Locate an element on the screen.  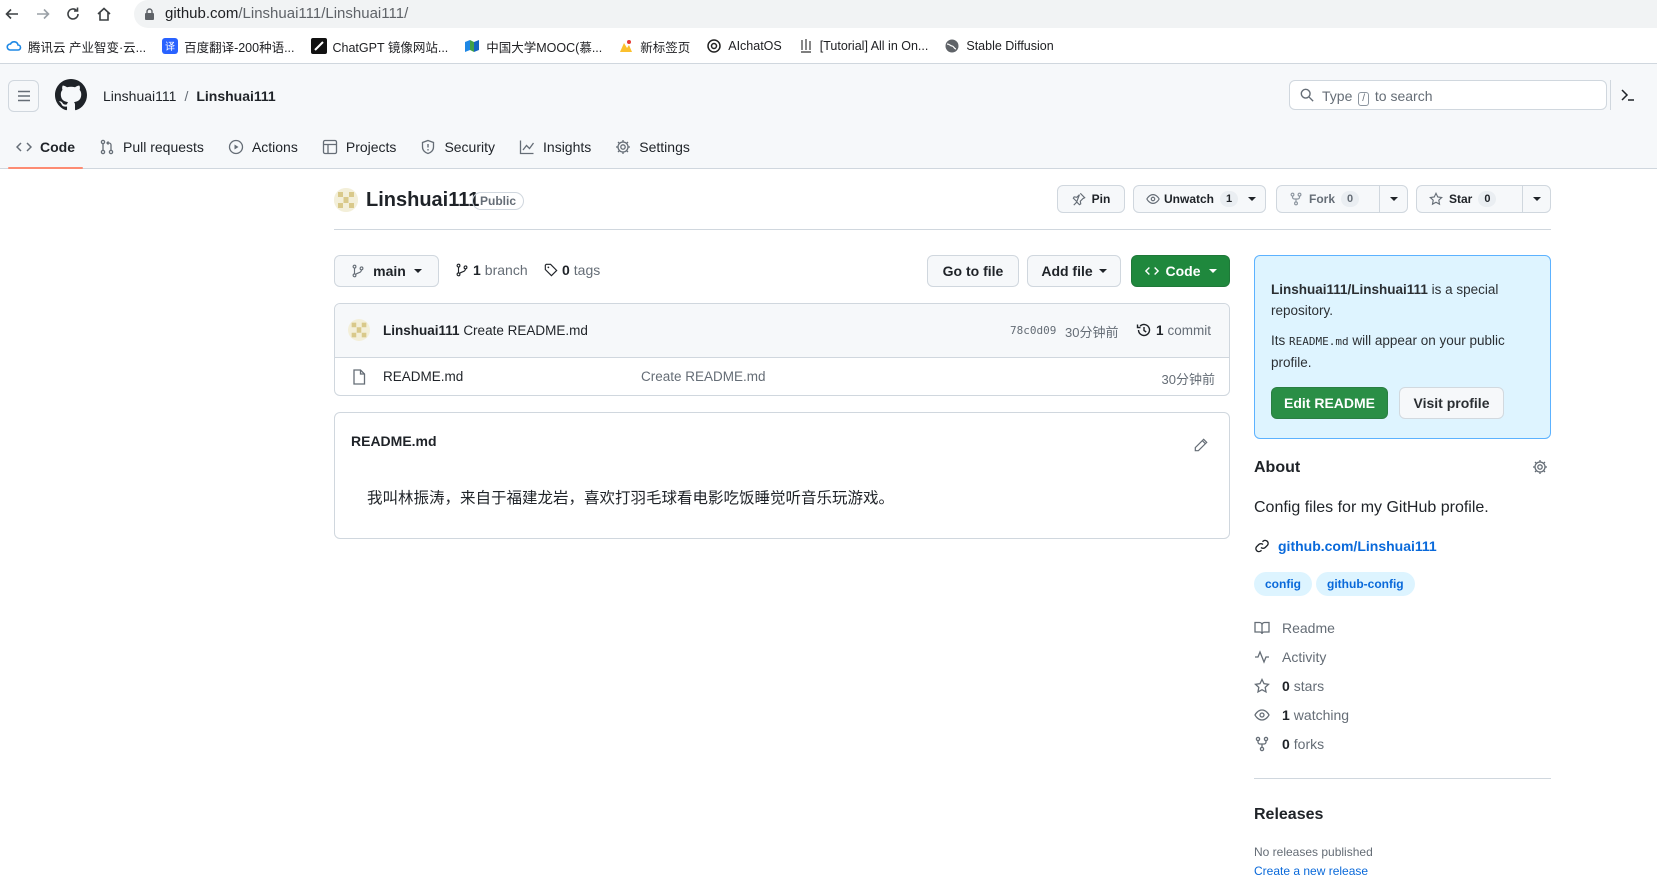
star-button: Star 0 is located at coordinates (1483, 199).